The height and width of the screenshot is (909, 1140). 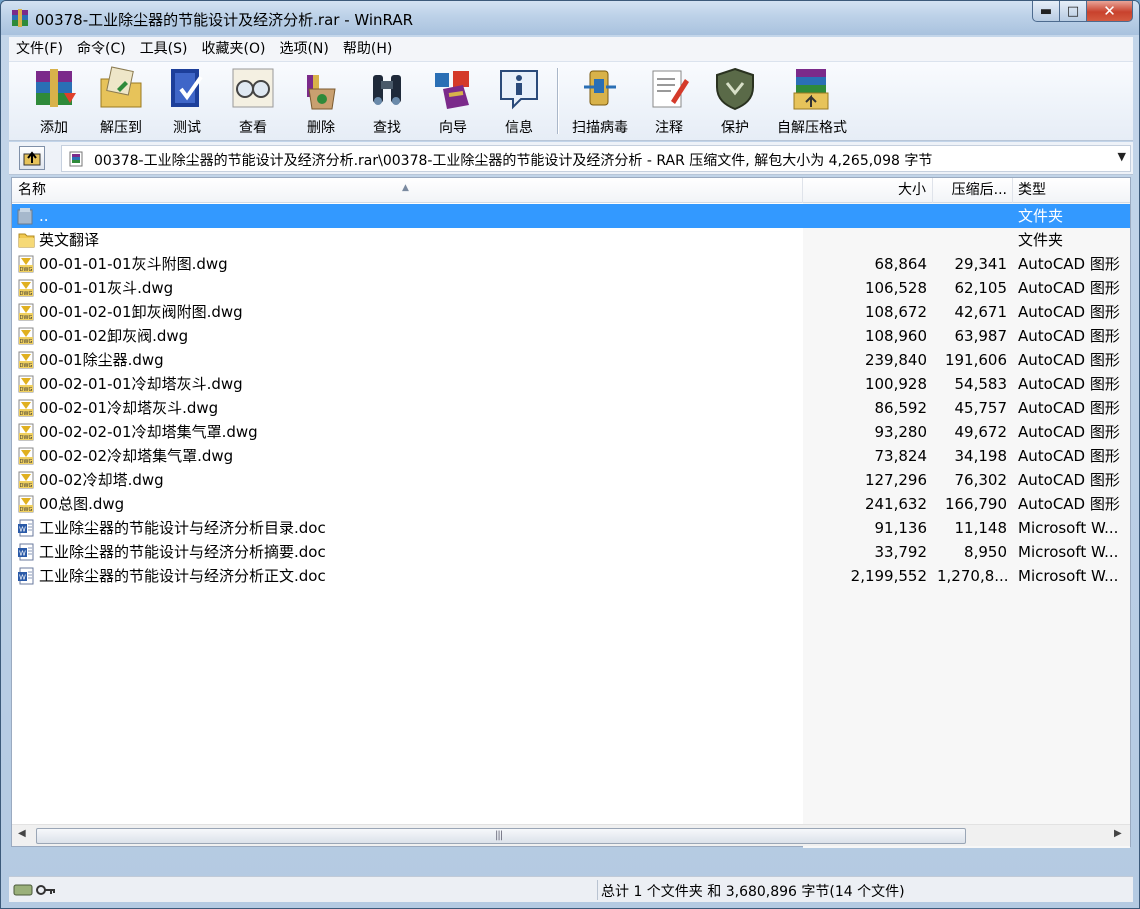 What do you see at coordinates (367, 49) in the screenshot?
I see `menu-help: 帮助(H)` at bounding box center [367, 49].